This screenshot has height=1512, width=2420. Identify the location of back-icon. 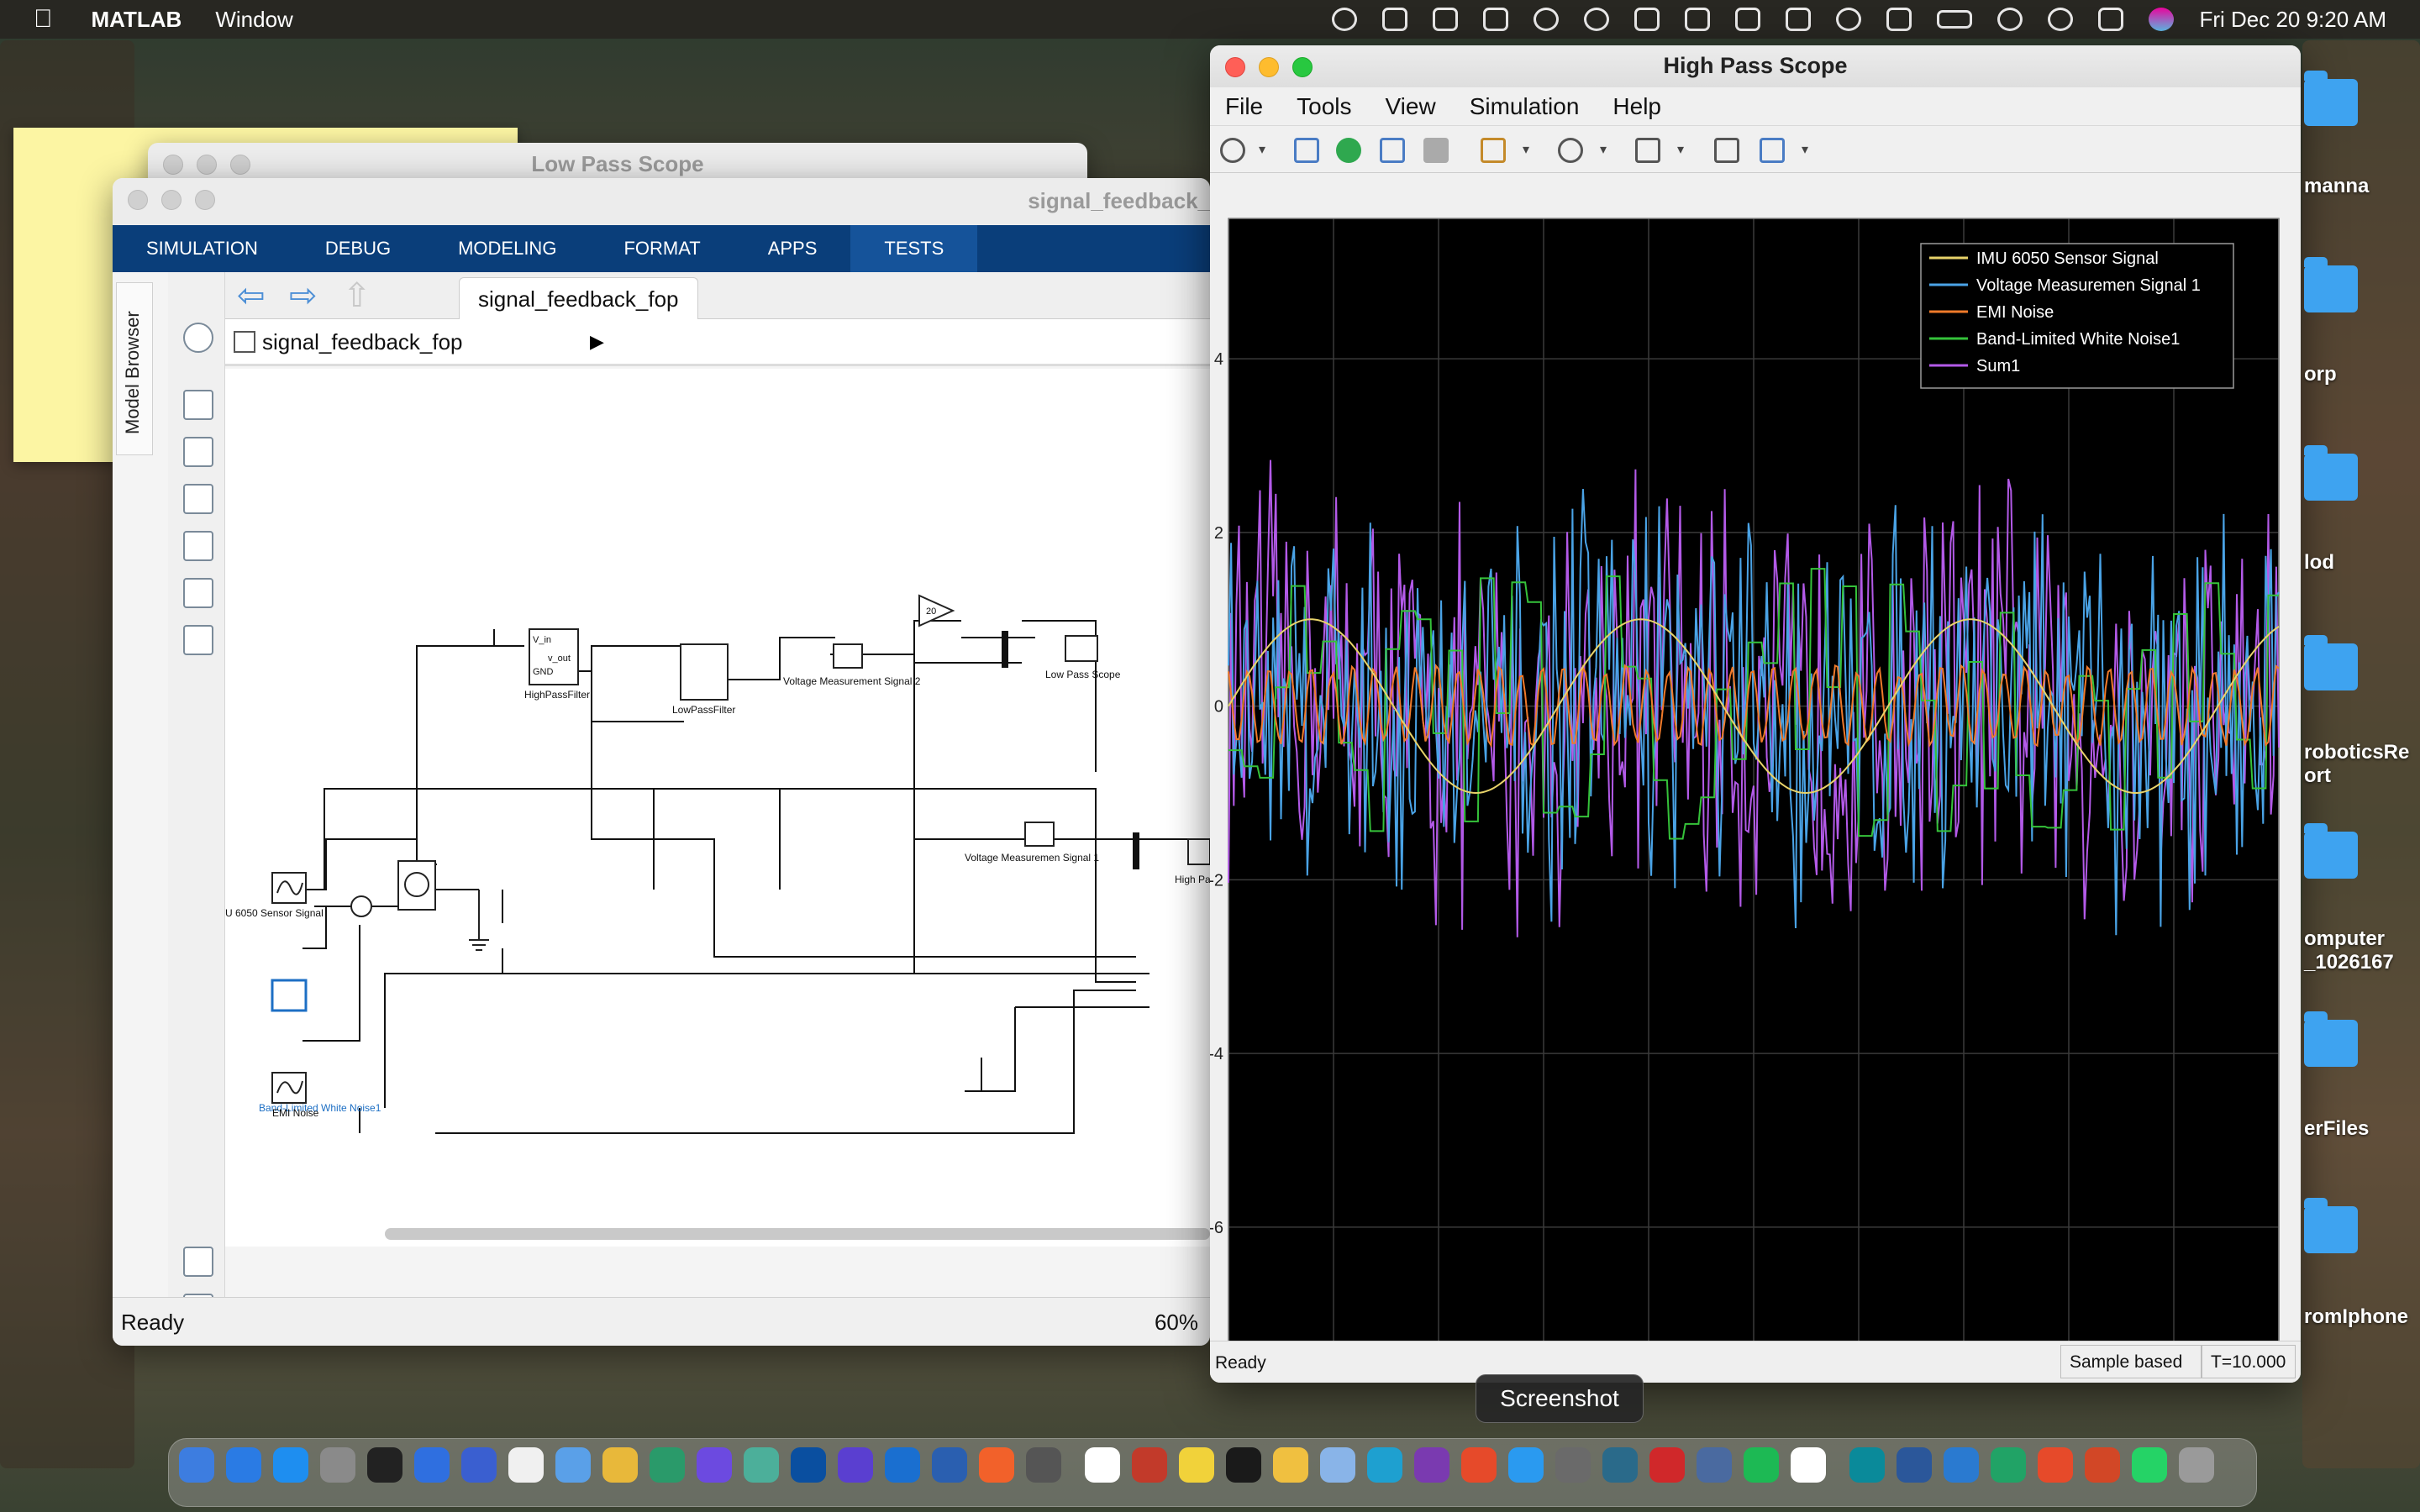
(198, 338).